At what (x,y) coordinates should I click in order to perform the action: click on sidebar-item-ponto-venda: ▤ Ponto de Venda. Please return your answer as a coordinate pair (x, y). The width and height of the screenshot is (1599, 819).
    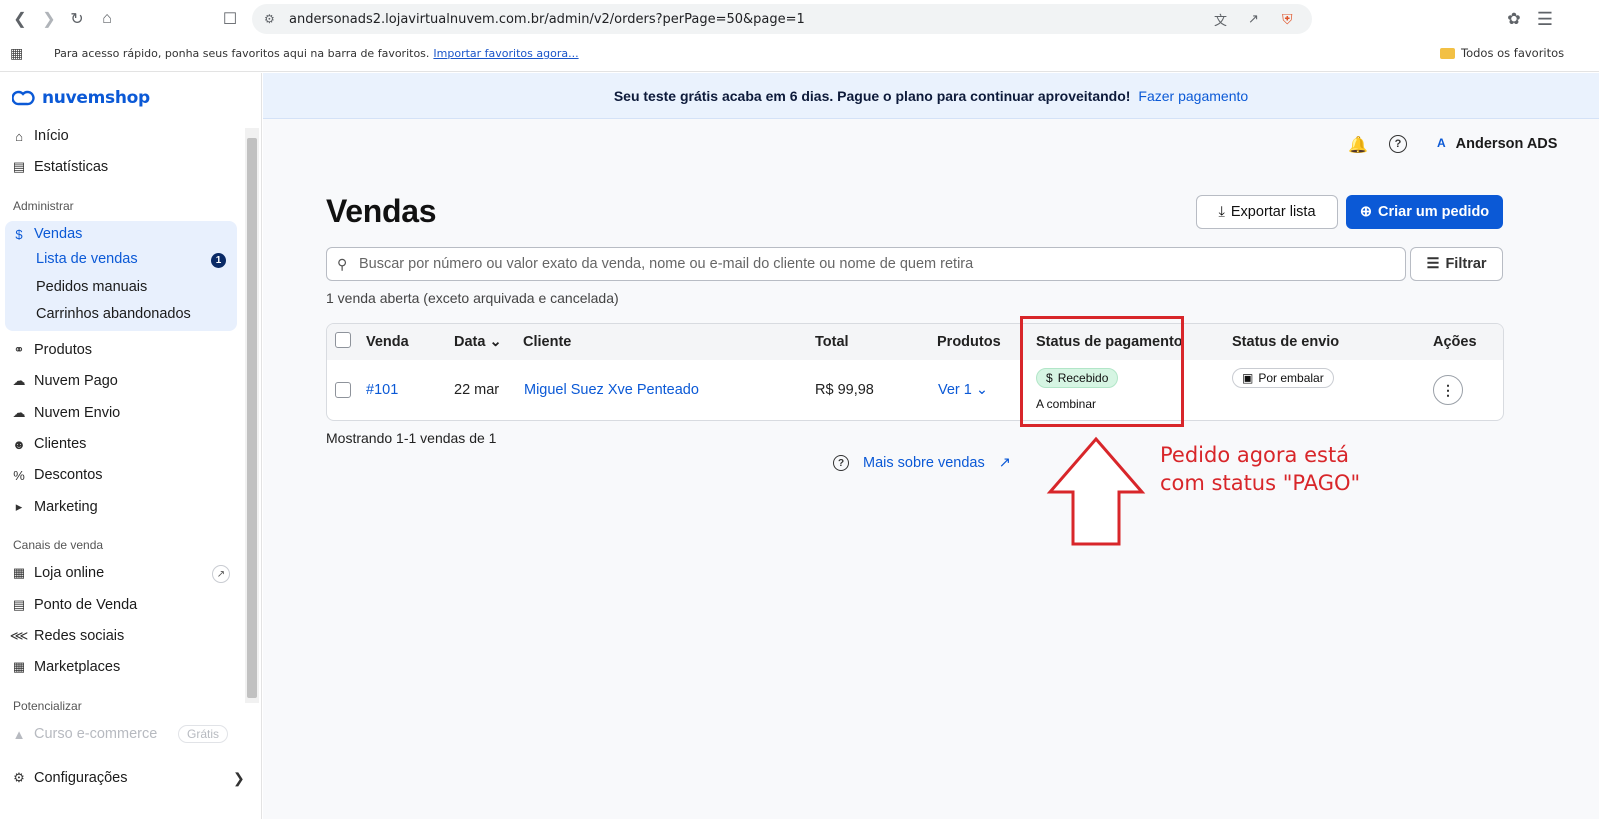
    Looking at the image, I should click on (74, 605).